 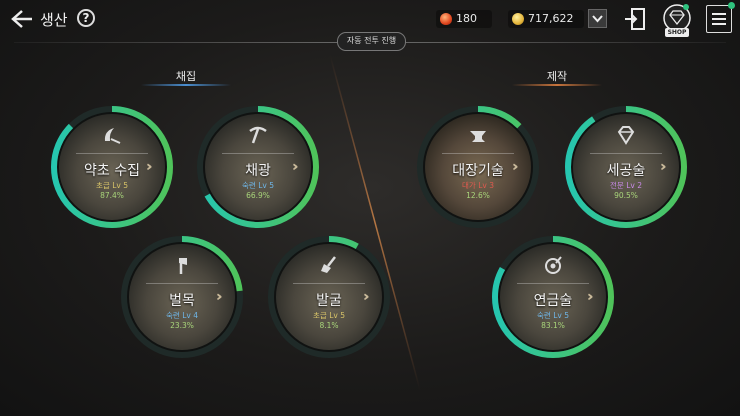 I want to click on notification-dot, so click(x=731, y=5).